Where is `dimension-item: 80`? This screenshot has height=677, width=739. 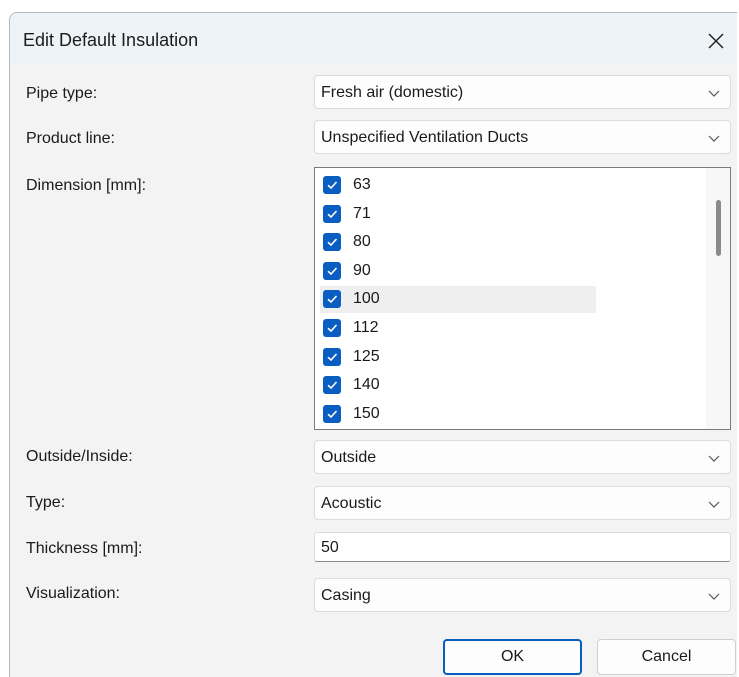
dimension-item: 80 is located at coordinates (458, 242).